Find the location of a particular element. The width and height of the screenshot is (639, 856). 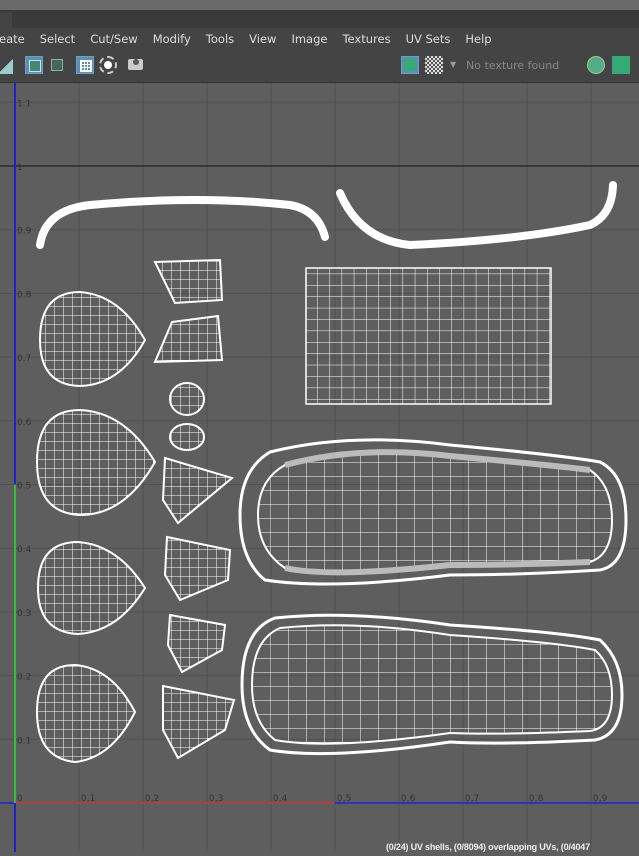

panel-title-bar is located at coordinates (319, 19).